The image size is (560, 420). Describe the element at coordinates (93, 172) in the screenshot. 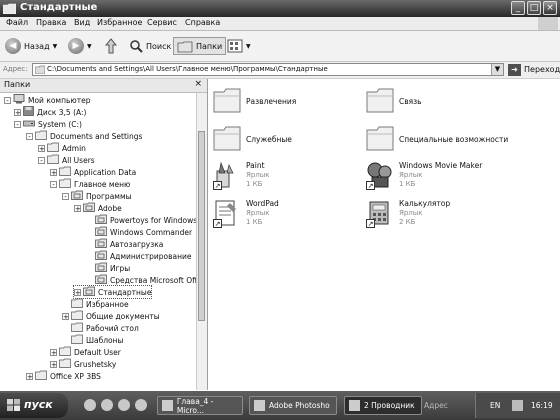

I see `tree-node: + Application Data` at that location.